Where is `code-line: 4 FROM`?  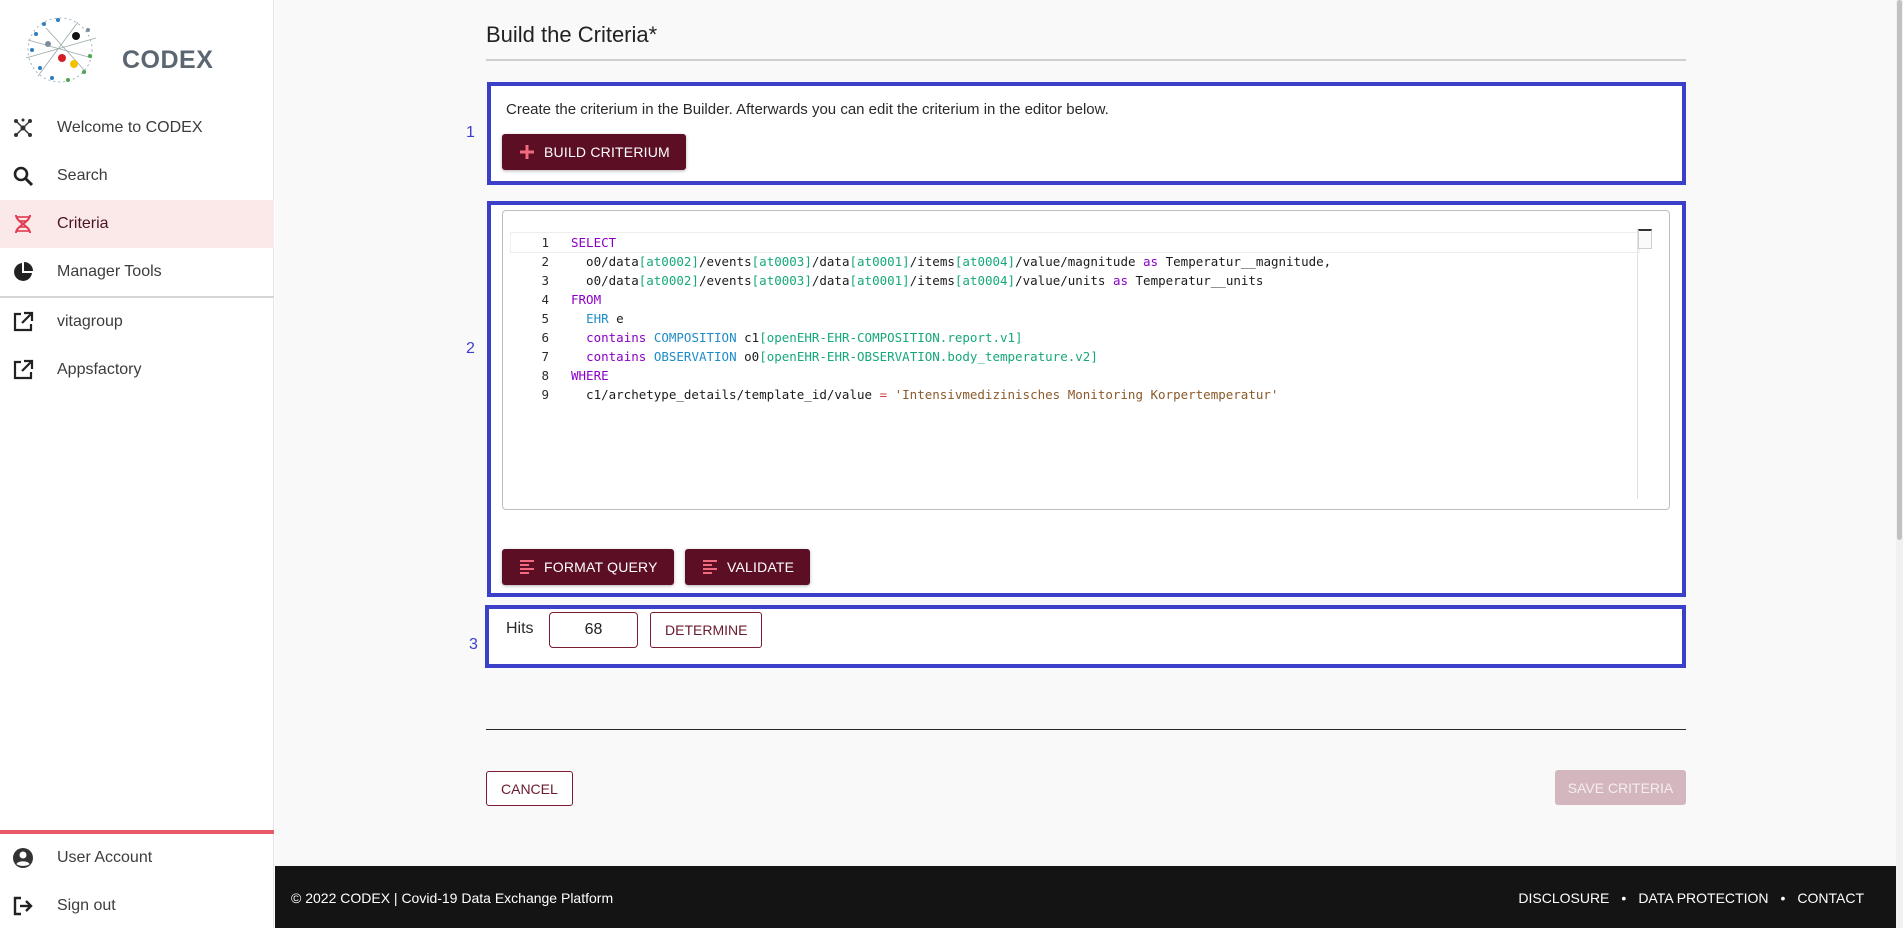 code-line: 4 FROM is located at coordinates (571, 299).